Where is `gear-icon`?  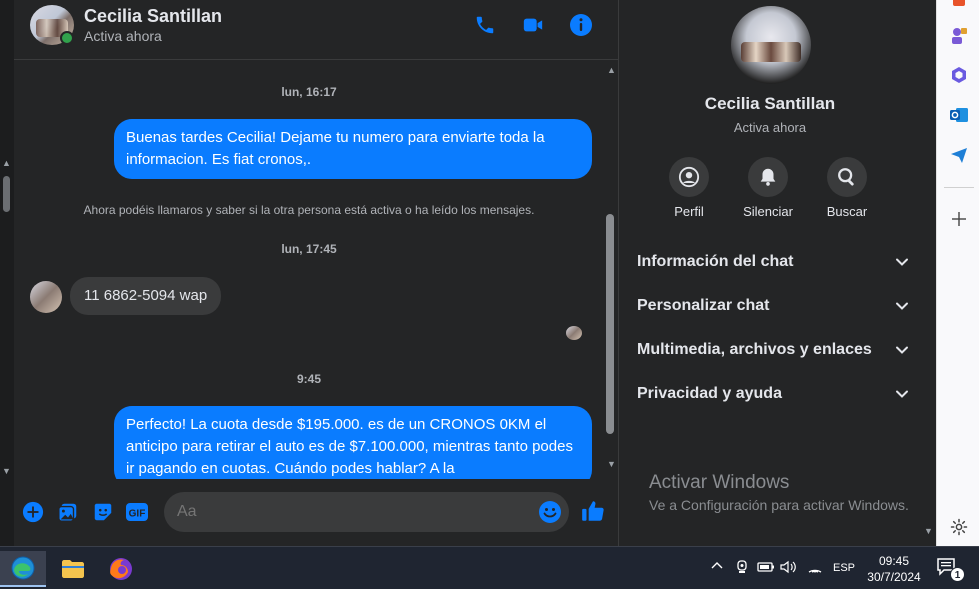 gear-icon is located at coordinates (959, 527).